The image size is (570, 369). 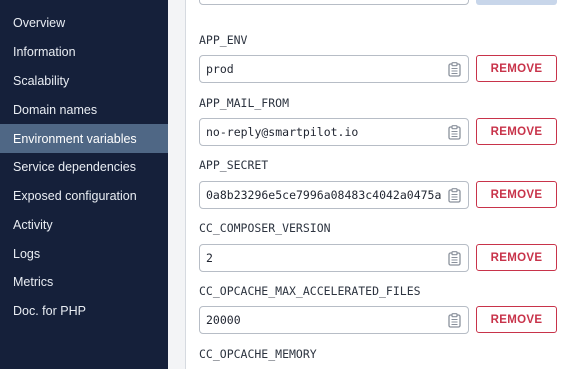 I want to click on sidebar-item-metrics: Metrics, so click(x=84, y=281).